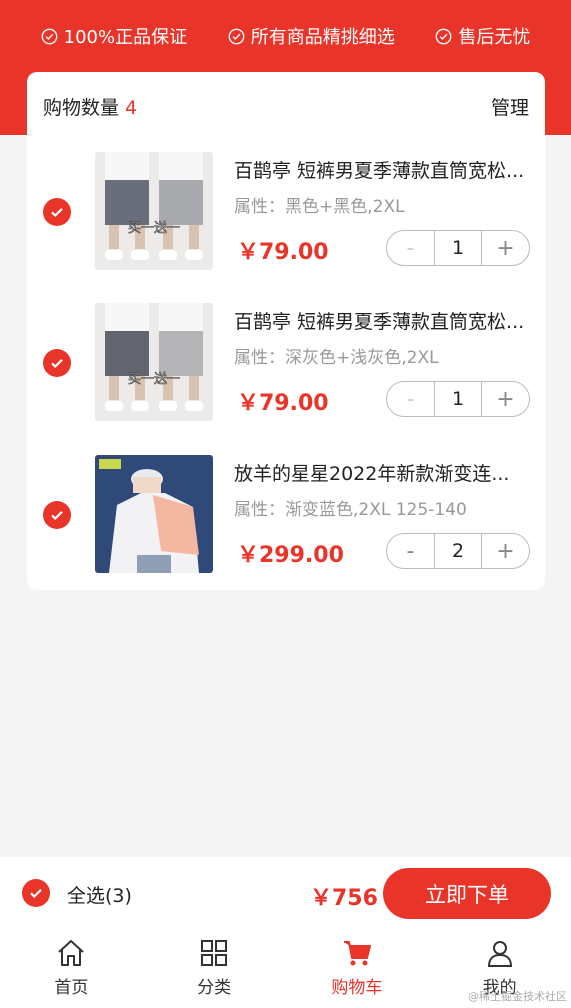 Image resolution: width=571 pixels, height=1008 pixels. I want to click on product-attributes: 属性：渐变蓝色,2XL 125-140, so click(350, 510).